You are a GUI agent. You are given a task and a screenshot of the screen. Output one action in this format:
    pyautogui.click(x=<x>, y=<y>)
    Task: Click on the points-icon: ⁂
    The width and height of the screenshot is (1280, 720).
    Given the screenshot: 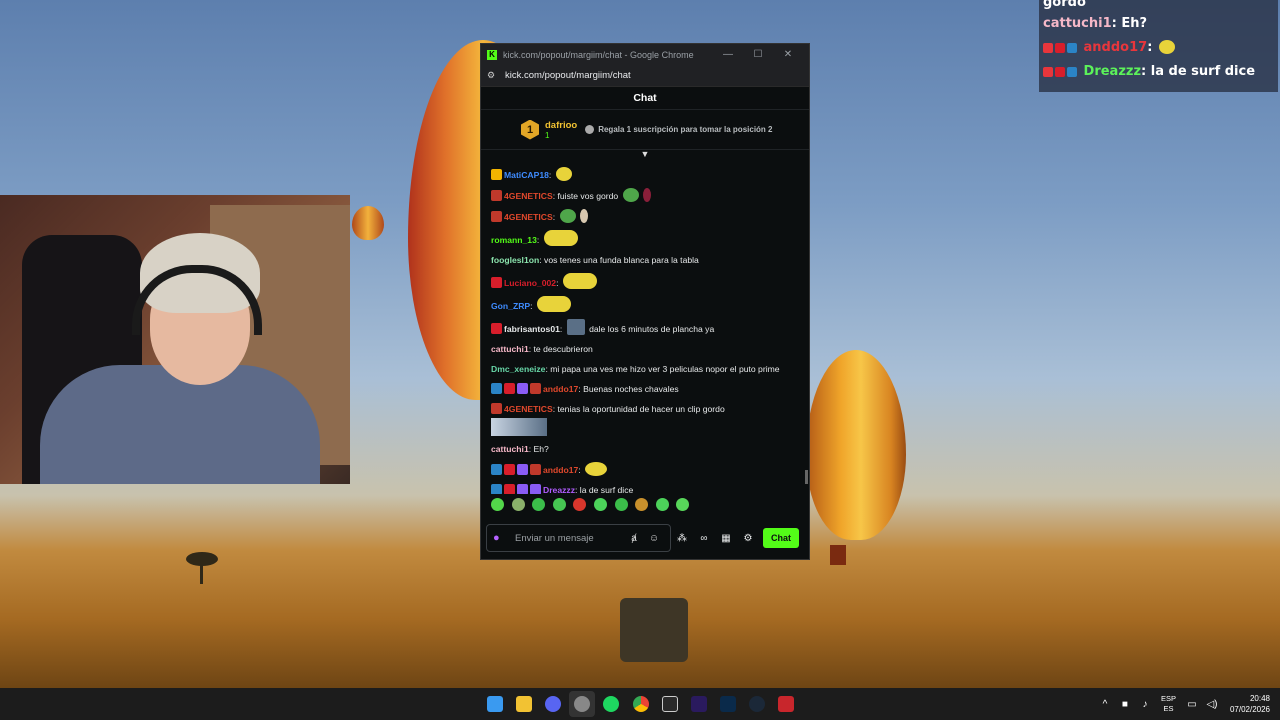 What is the action you would take?
    pyautogui.click(x=682, y=538)
    